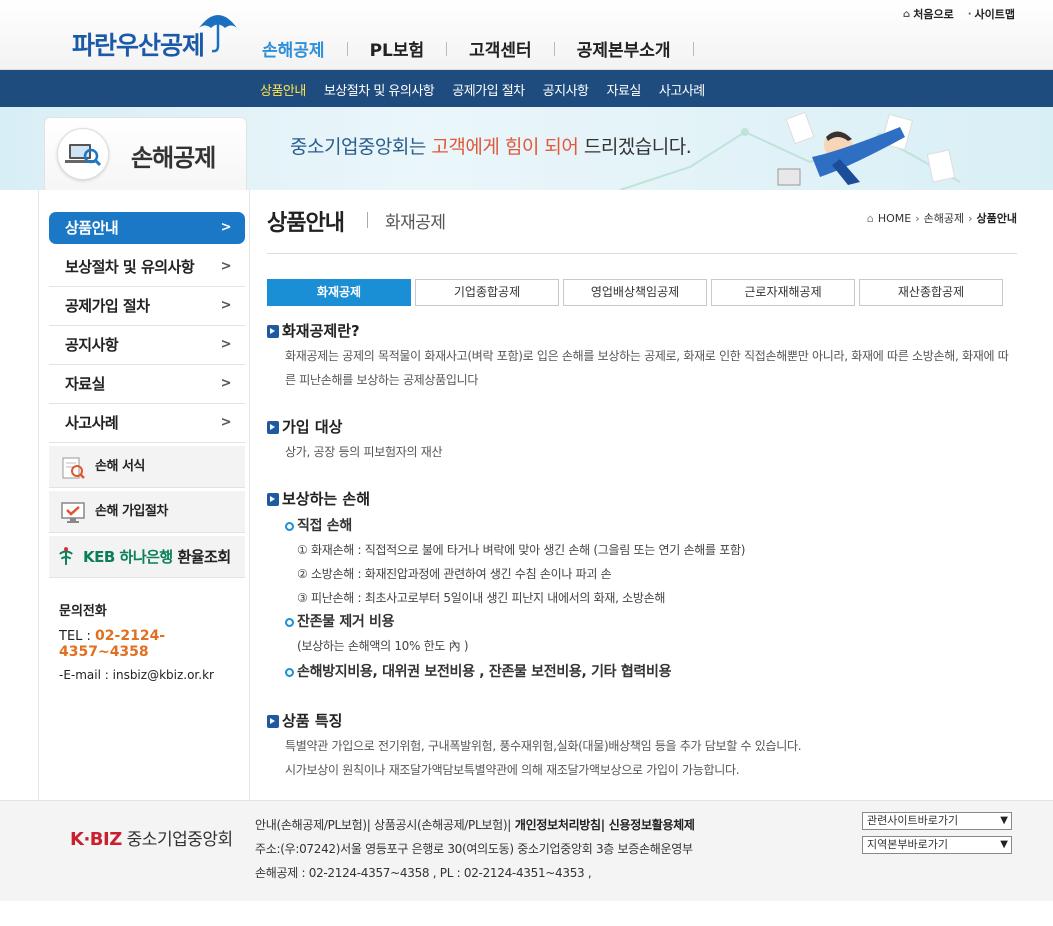 This screenshot has width=1053, height=926. What do you see at coordinates (131, 511) in the screenshot?
I see `join-procedure-label: 손해 가입절차` at bounding box center [131, 511].